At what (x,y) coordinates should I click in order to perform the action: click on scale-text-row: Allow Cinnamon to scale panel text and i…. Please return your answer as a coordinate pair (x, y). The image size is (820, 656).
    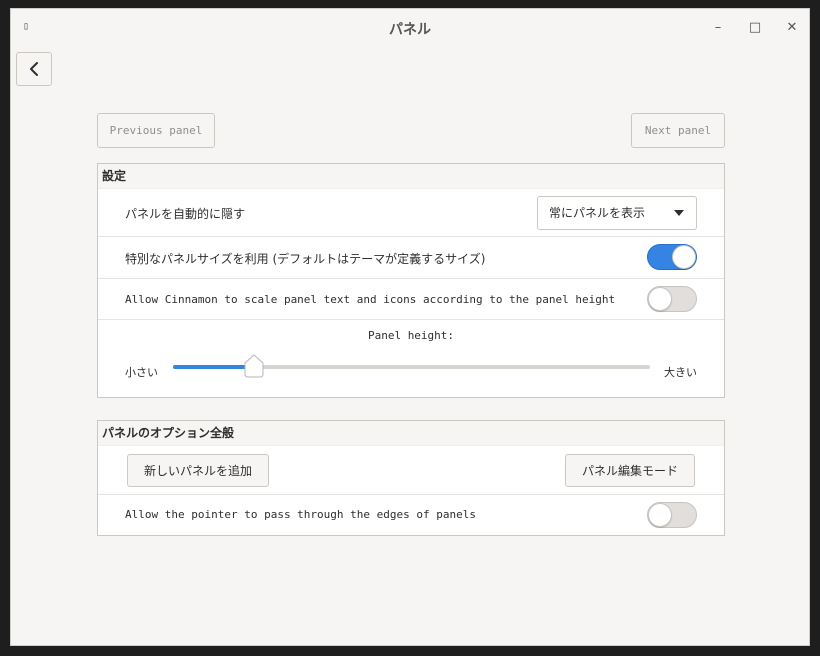
    Looking at the image, I should click on (411, 299).